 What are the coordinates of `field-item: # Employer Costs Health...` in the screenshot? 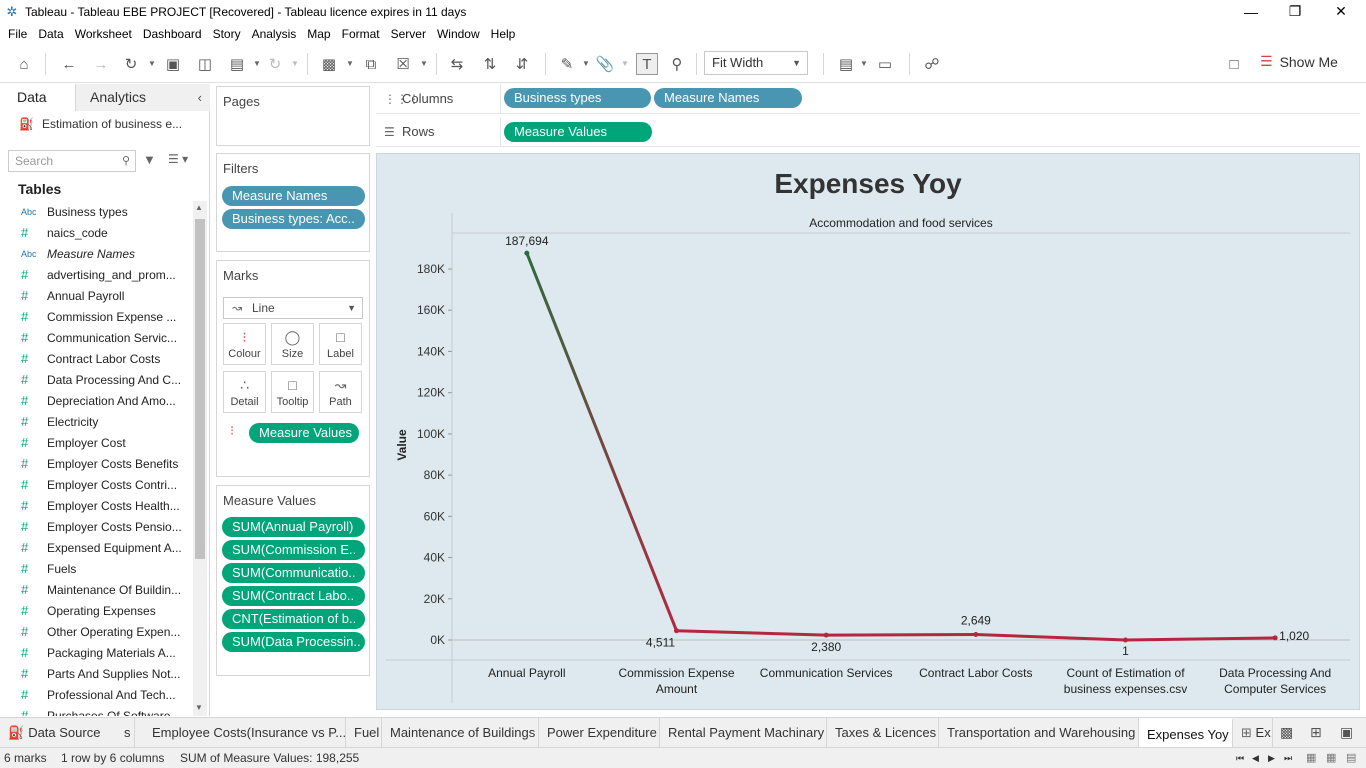 It's located at (96, 505).